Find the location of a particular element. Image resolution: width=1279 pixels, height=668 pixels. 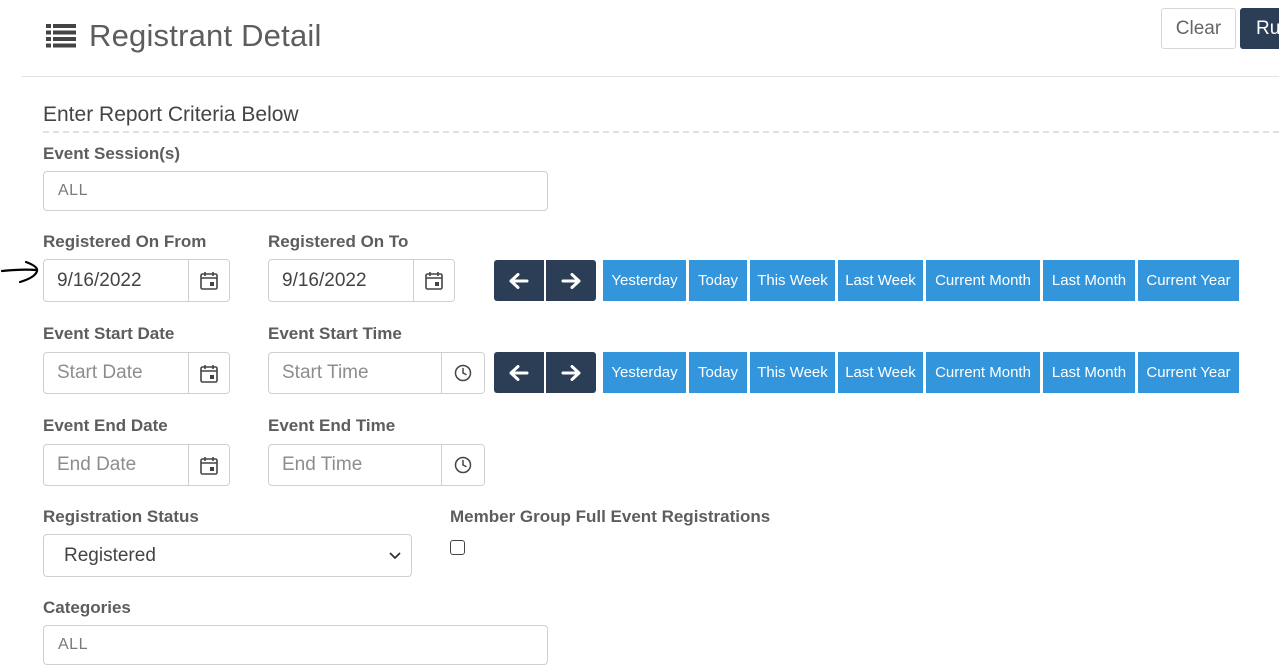

event-end-time-label: Event End Time is located at coordinates (332, 425).